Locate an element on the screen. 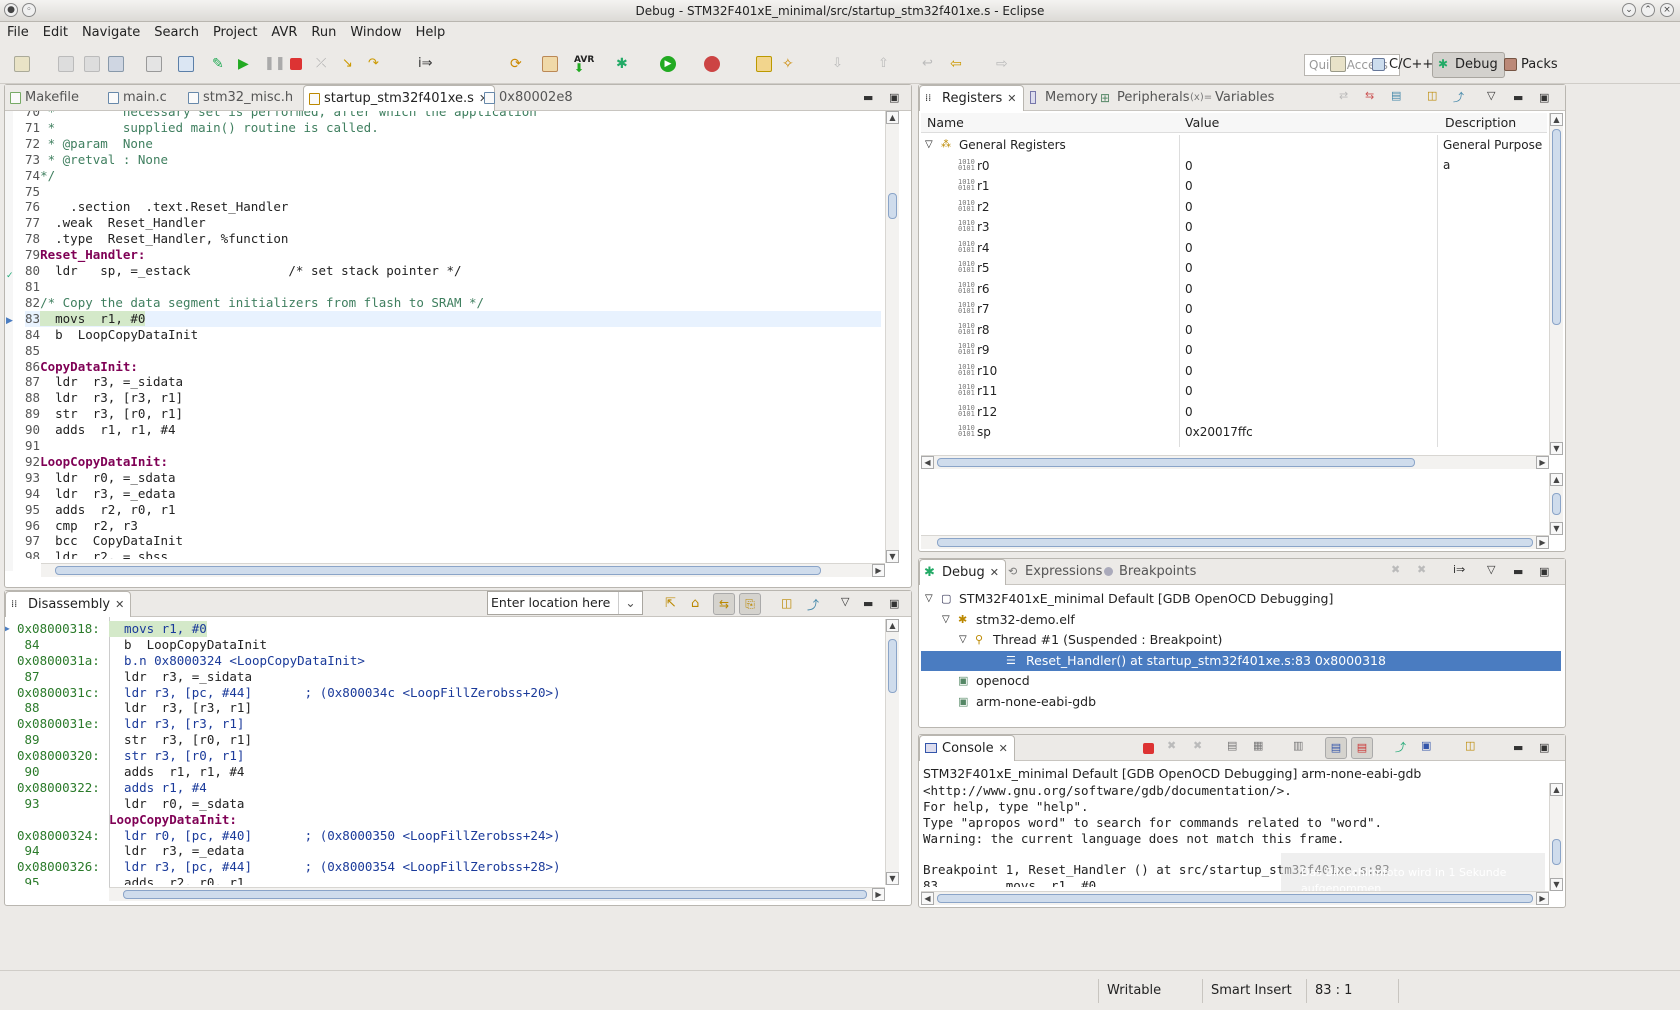  save-icon is located at coordinates (66, 64).